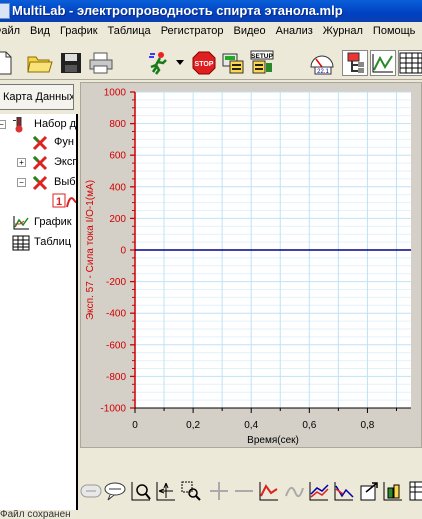  What do you see at coordinates (323, 72) in the screenshot?
I see `meter-readout: 22.1` at bounding box center [323, 72].